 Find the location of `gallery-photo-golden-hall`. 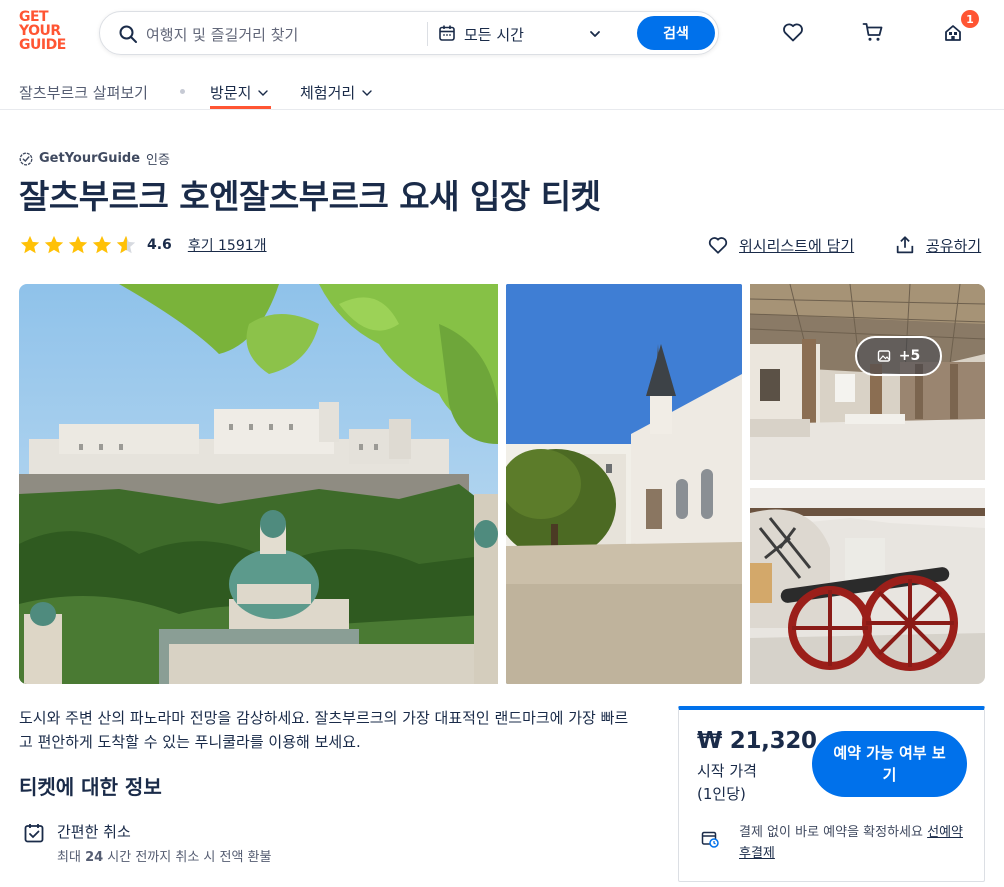

gallery-photo-golden-hall is located at coordinates (867, 382).